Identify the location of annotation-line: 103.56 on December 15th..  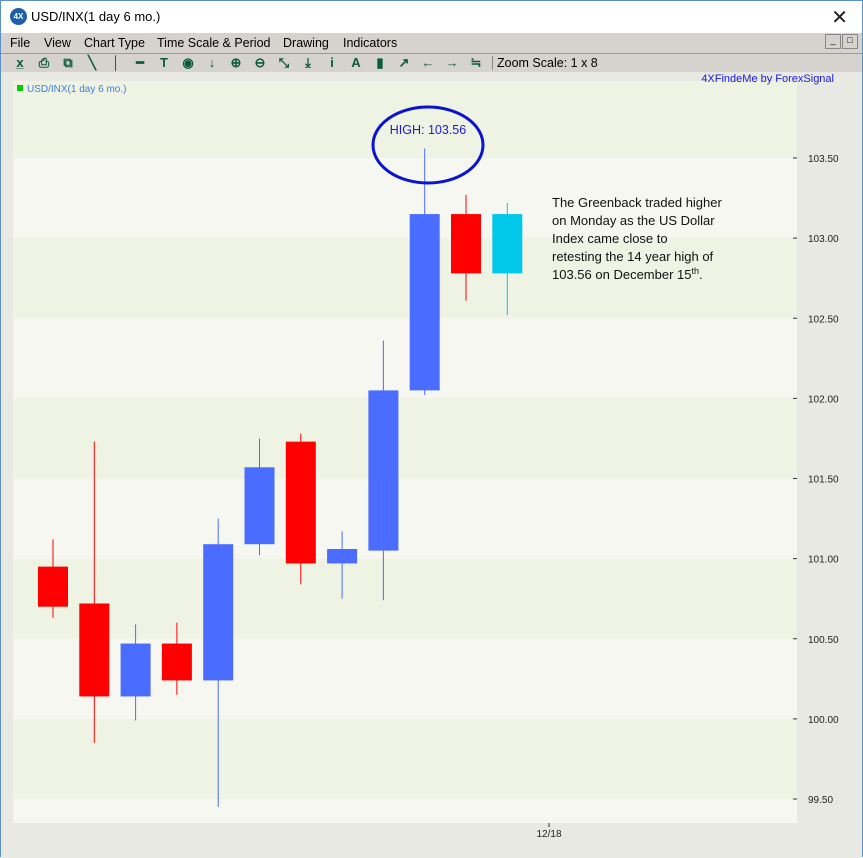
(627, 274).